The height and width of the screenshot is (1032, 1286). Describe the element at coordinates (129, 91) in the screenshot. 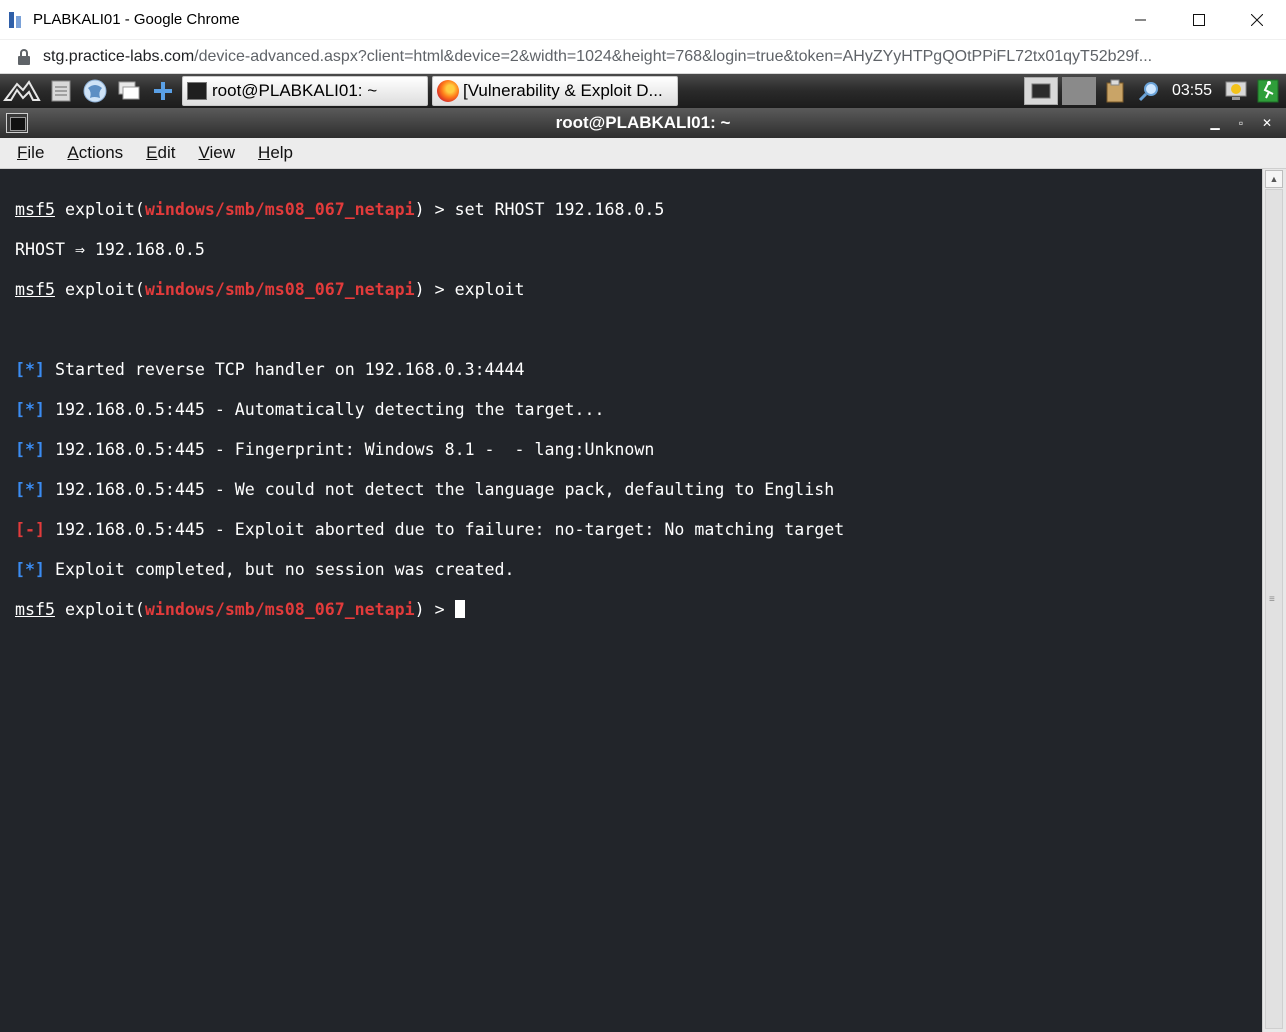

I see `show-desktop-icon` at that location.